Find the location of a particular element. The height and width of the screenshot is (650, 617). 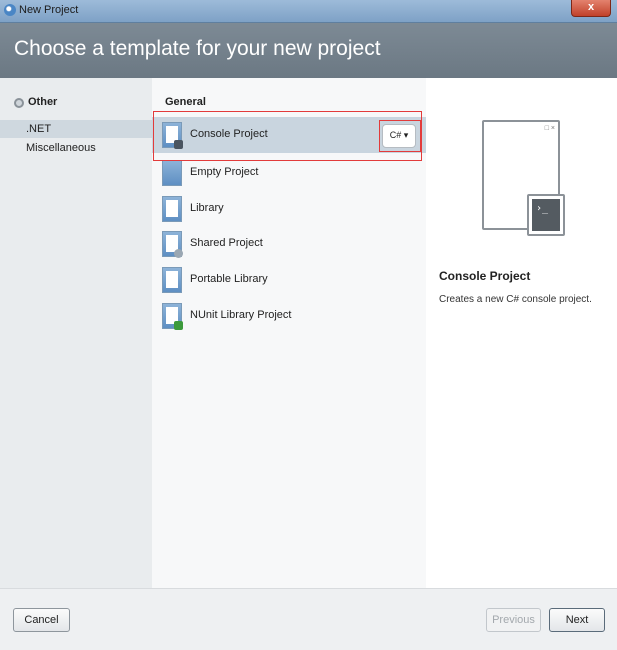

empty-project-icon is located at coordinates (172, 173).